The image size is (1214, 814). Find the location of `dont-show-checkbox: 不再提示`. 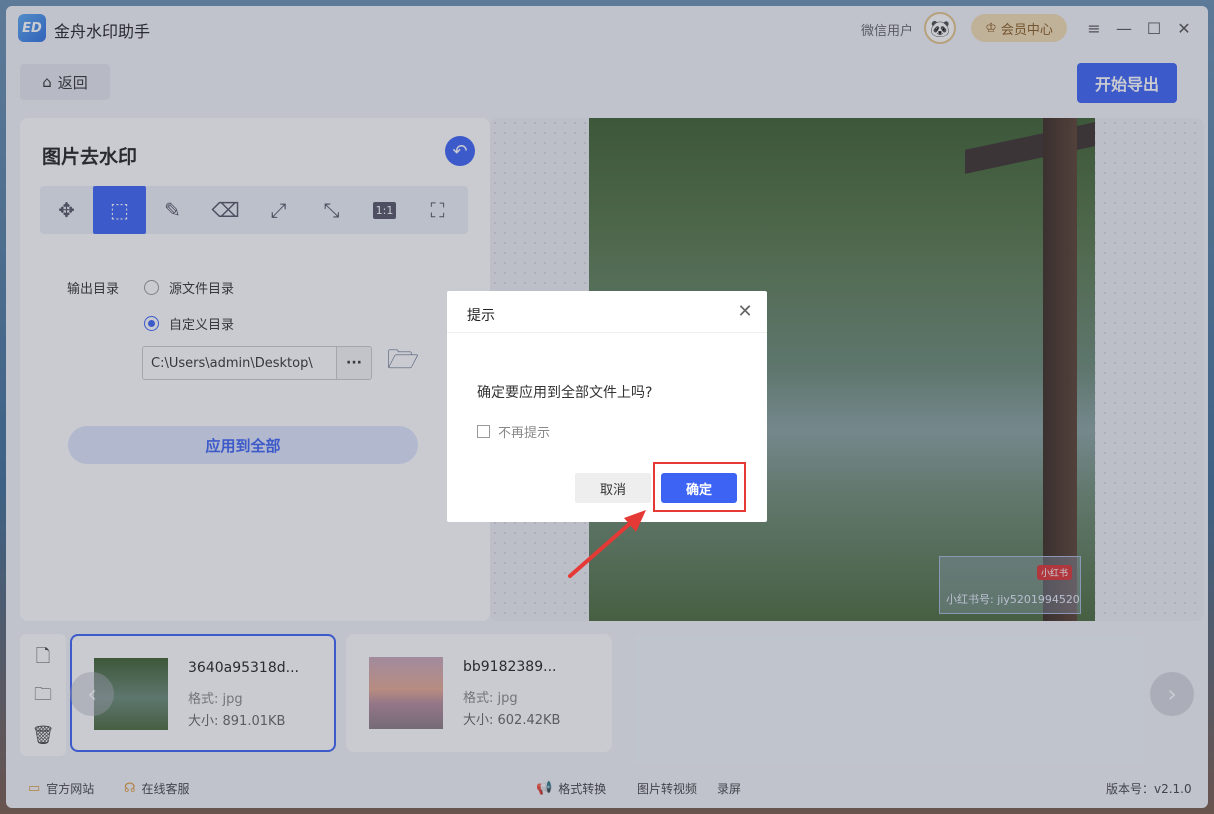

dont-show-checkbox: 不再提示 is located at coordinates (513, 431).